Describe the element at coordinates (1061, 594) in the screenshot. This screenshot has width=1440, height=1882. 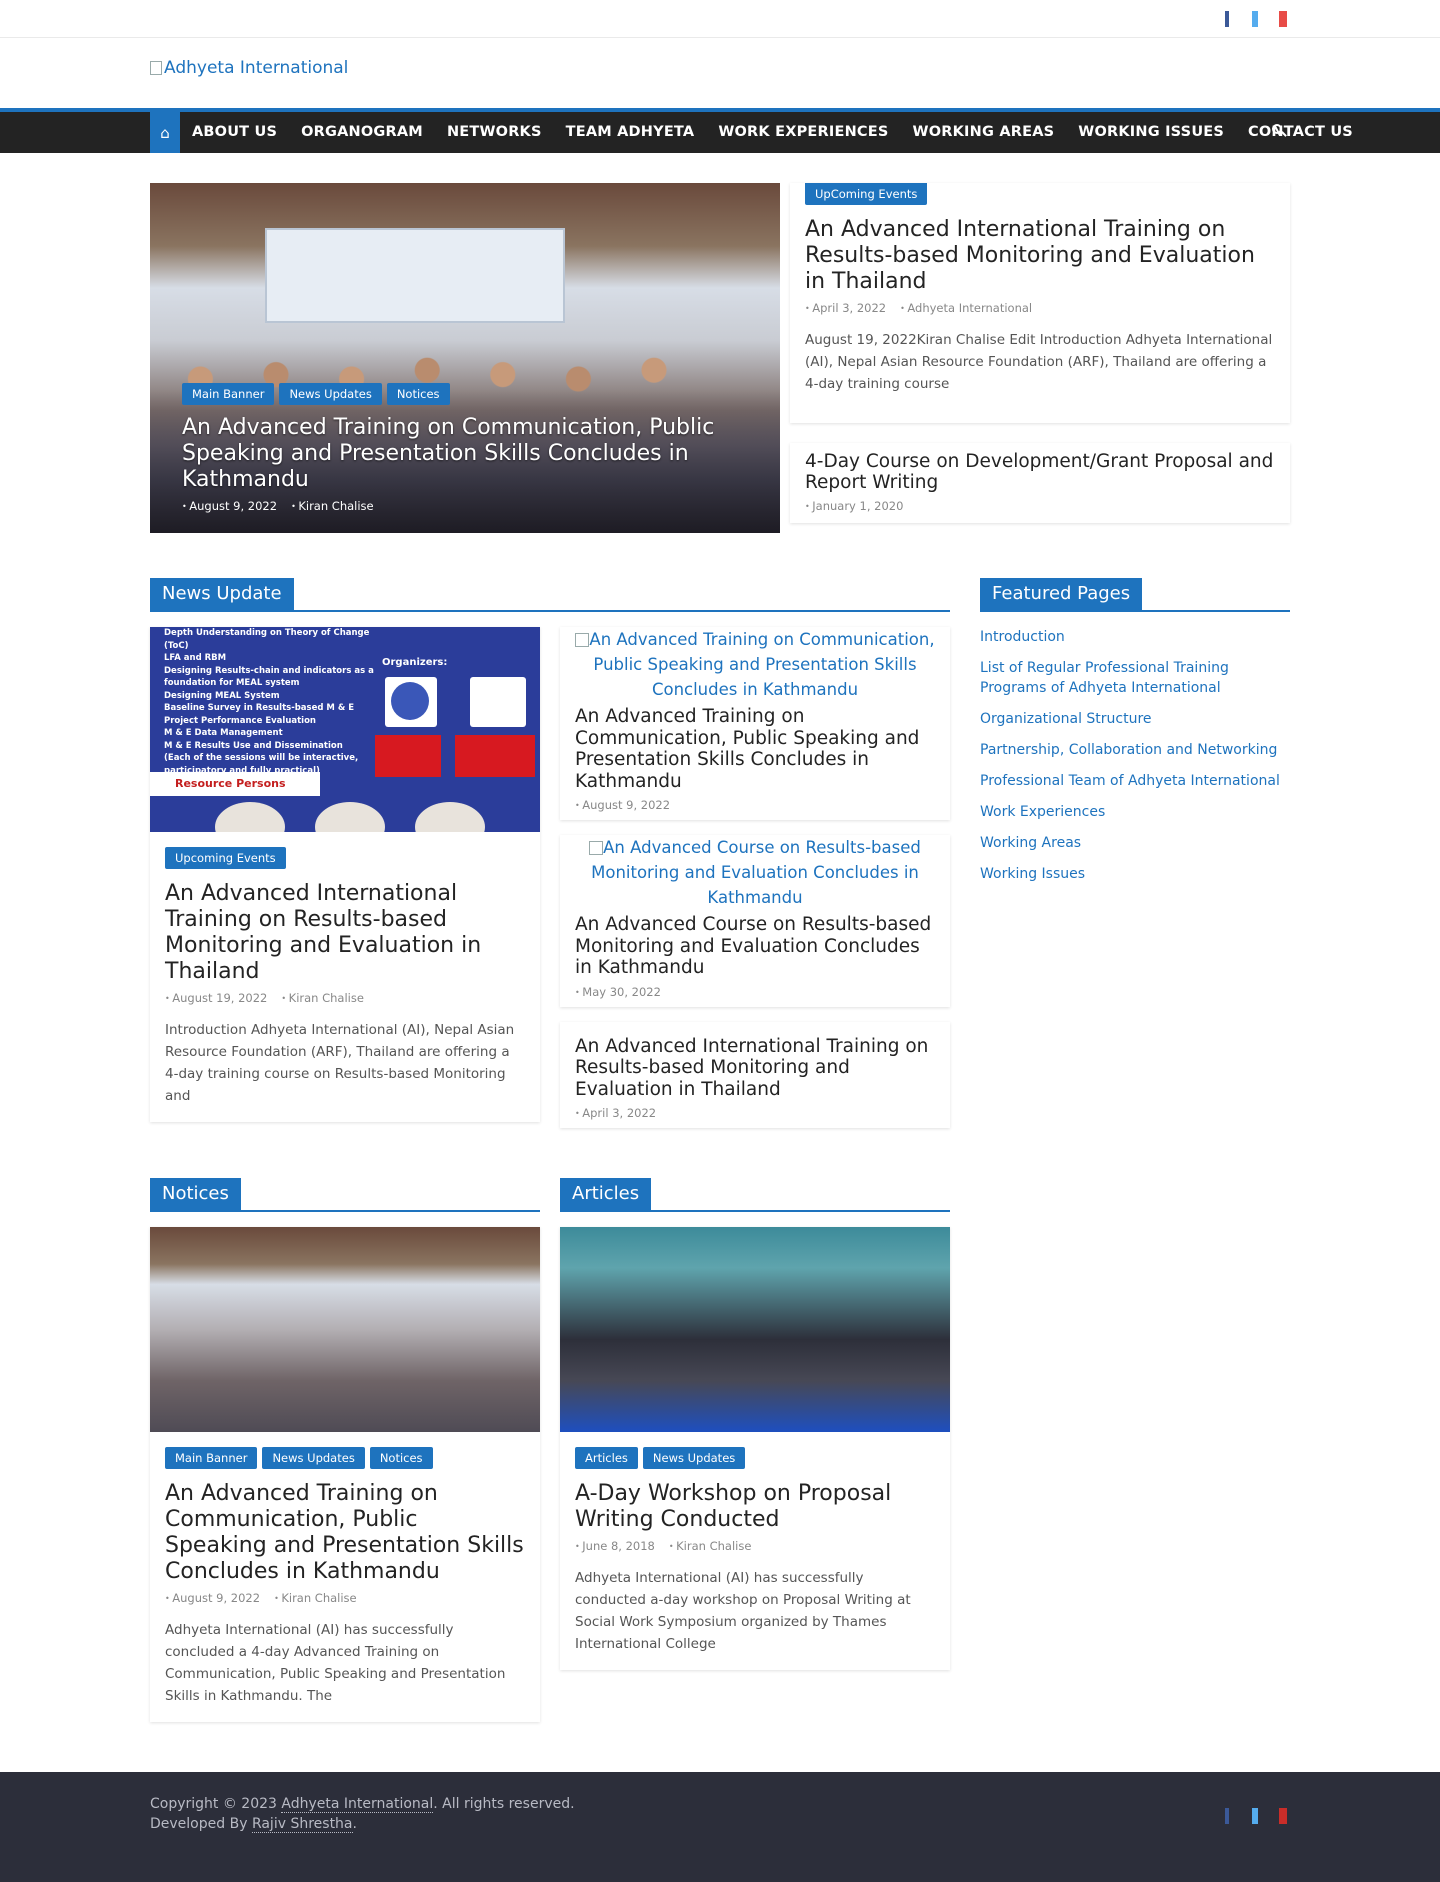
I see `section-title: Featured Pages` at that location.